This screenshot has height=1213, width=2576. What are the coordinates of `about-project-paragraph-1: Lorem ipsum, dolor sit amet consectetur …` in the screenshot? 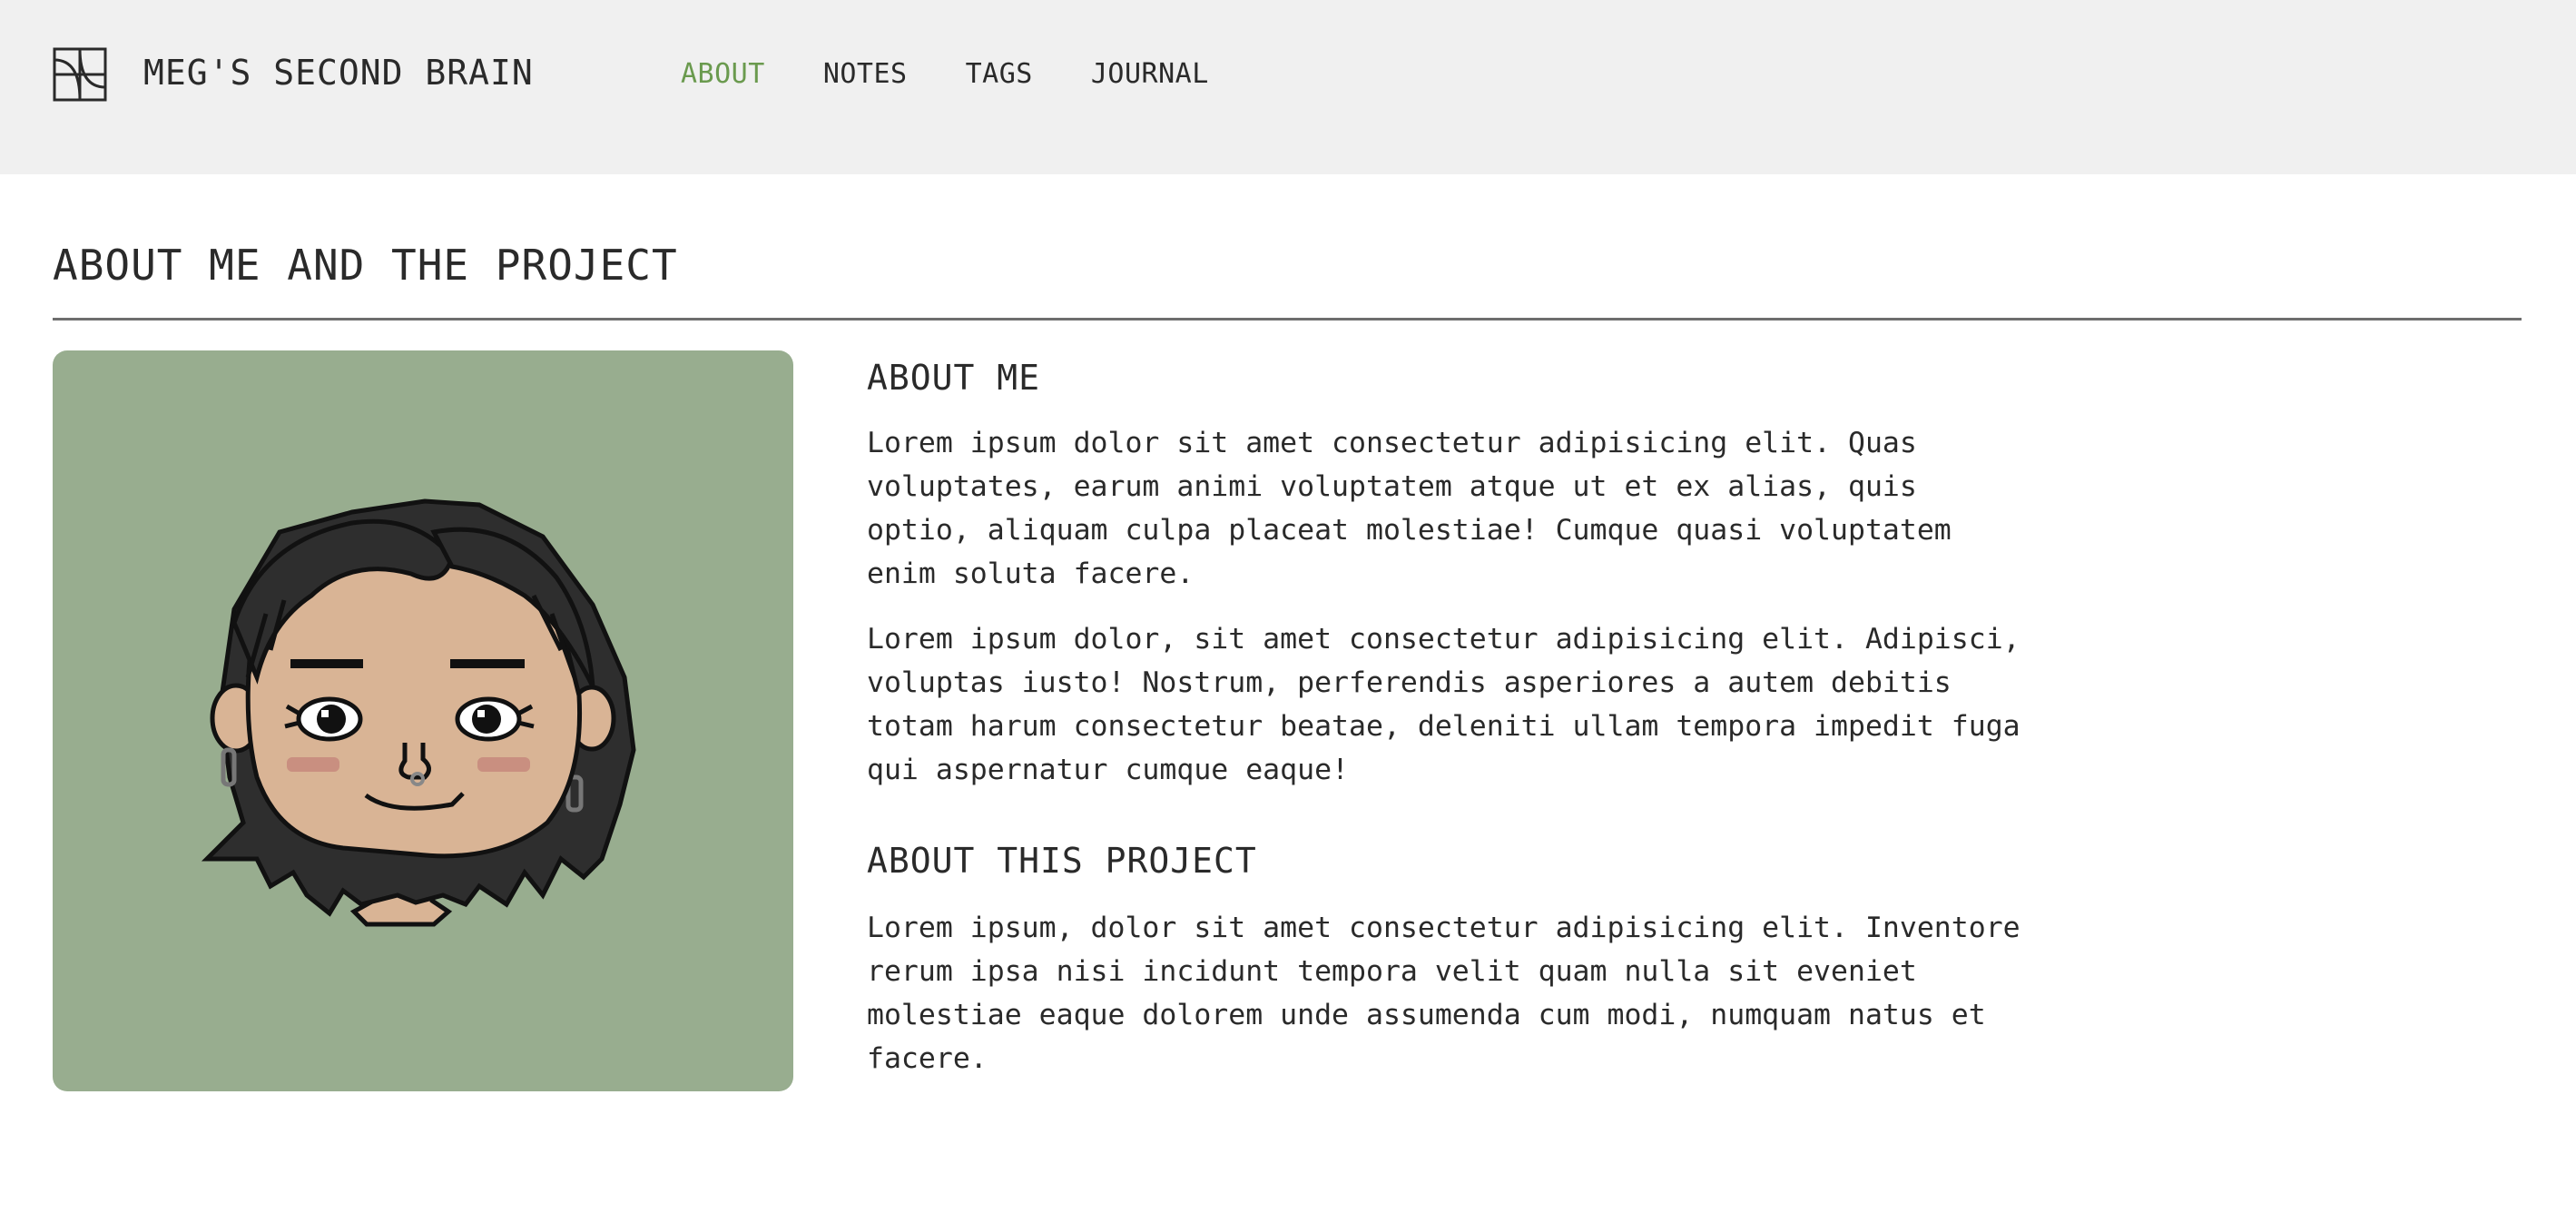 It's located at (1443, 993).